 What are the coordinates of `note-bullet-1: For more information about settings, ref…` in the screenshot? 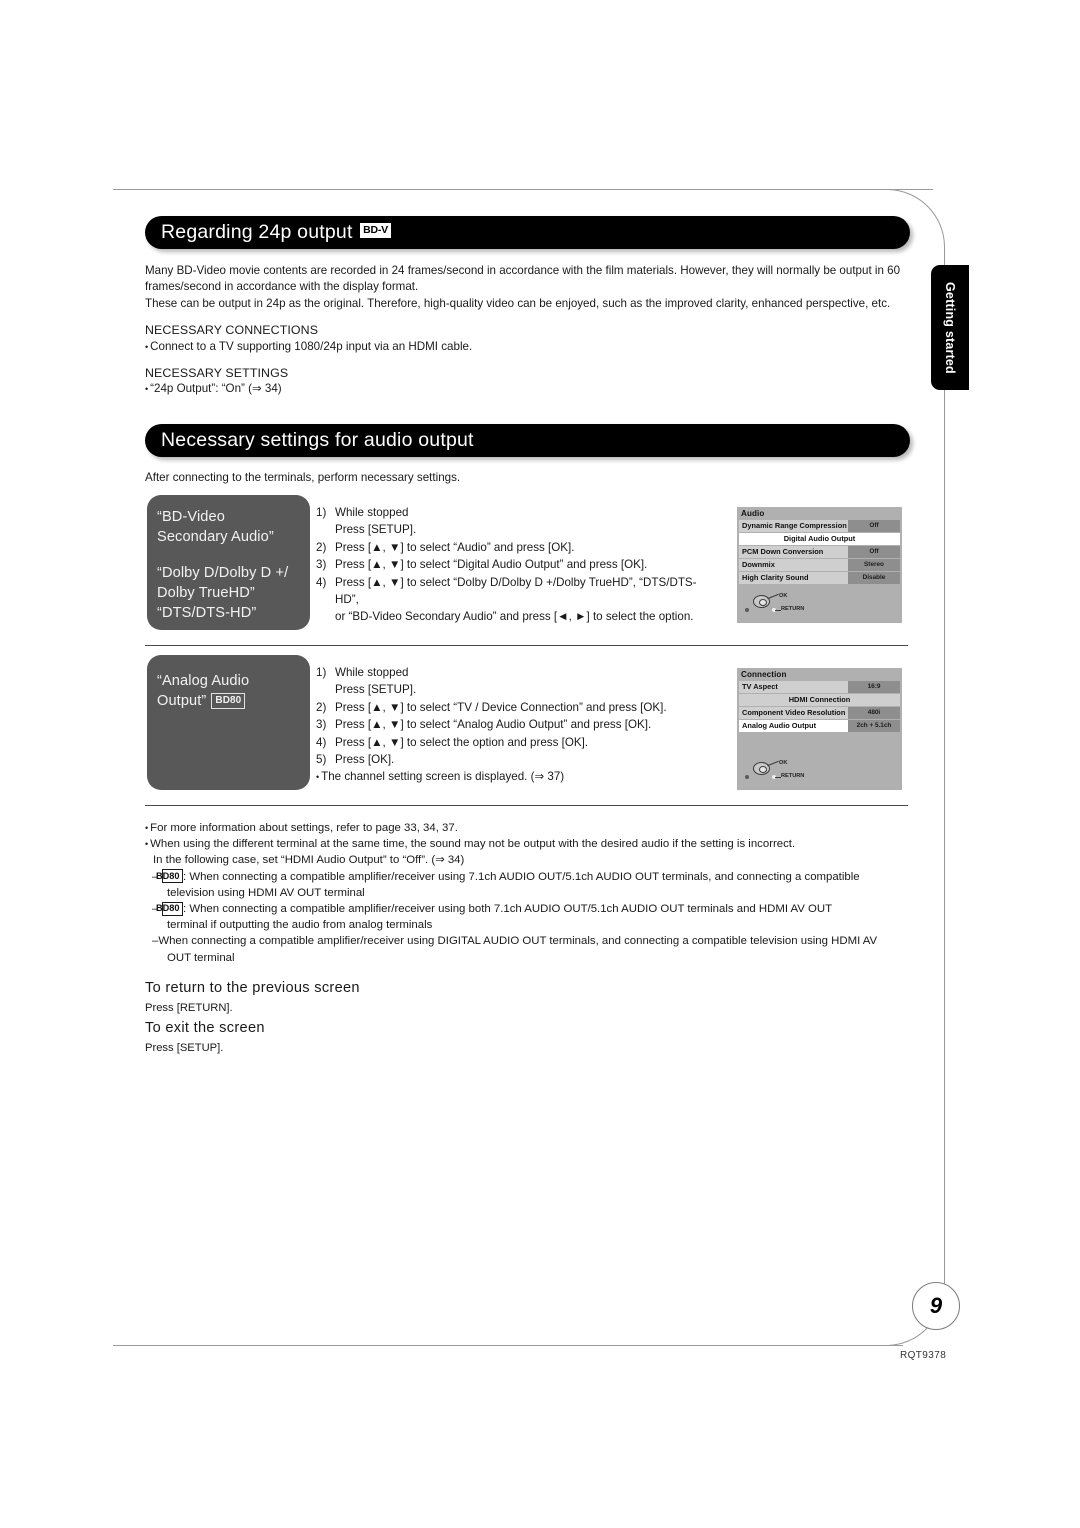 It's located at (527, 828).